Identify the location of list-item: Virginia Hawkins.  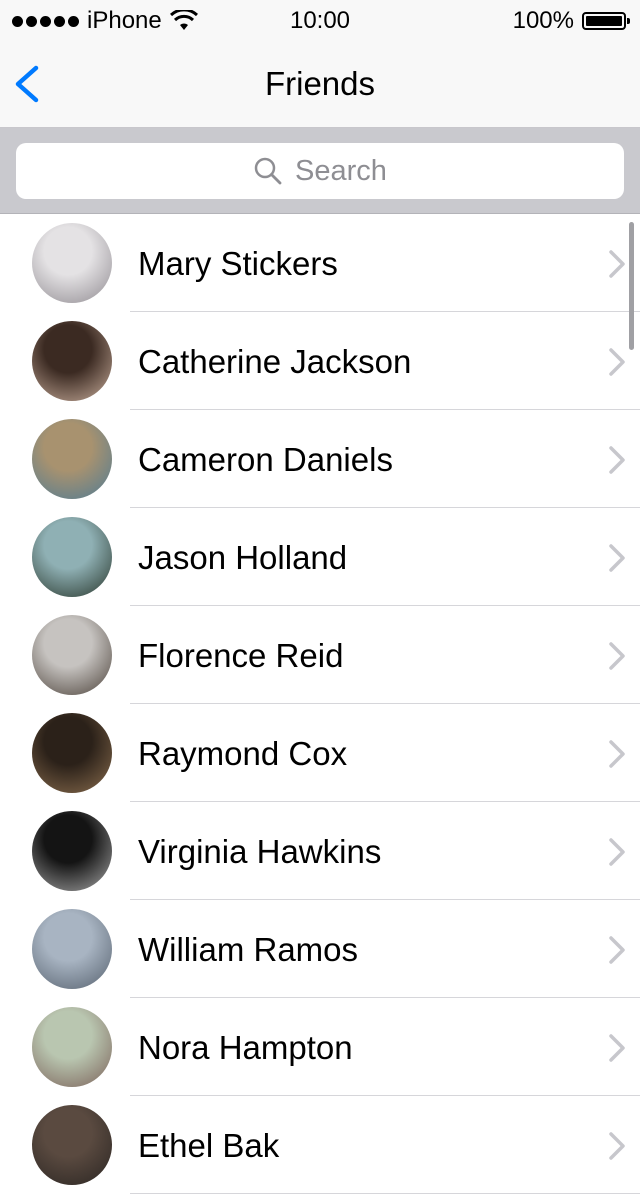
(320, 851).